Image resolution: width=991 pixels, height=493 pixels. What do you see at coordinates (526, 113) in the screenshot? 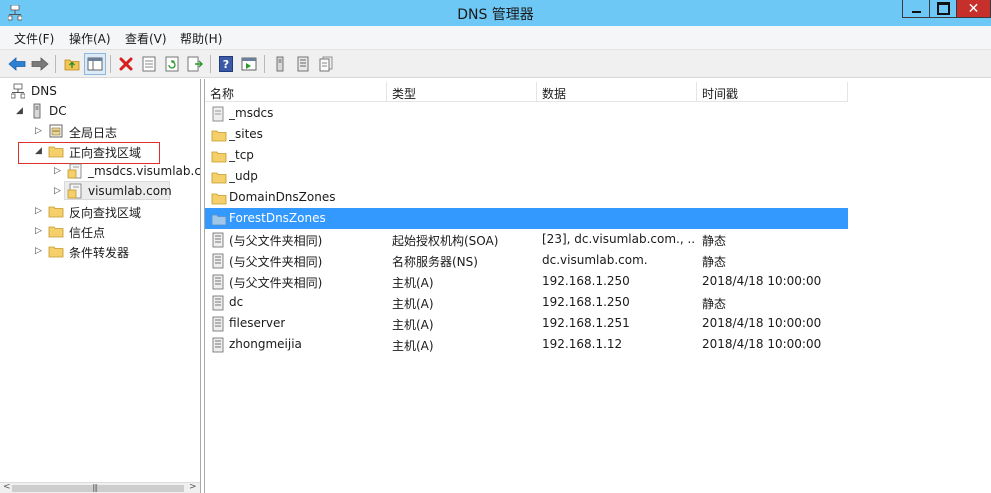
I see `list-row: _msdcs` at bounding box center [526, 113].